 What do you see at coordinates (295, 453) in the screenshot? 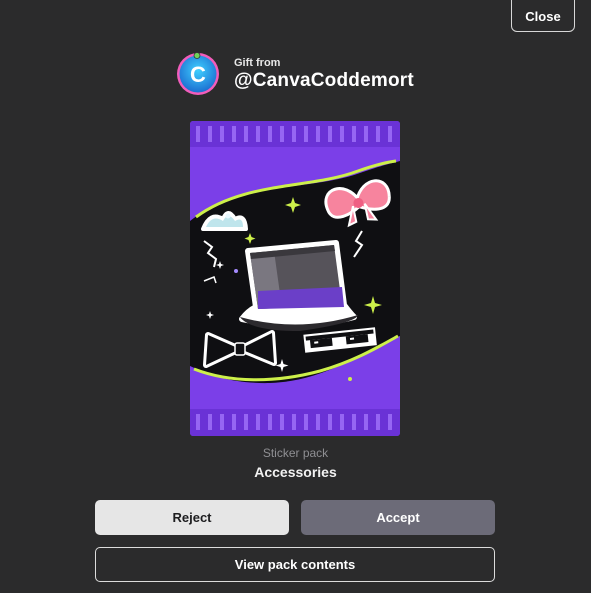
I see `pack-type-label: Sticker pack` at bounding box center [295, 453].